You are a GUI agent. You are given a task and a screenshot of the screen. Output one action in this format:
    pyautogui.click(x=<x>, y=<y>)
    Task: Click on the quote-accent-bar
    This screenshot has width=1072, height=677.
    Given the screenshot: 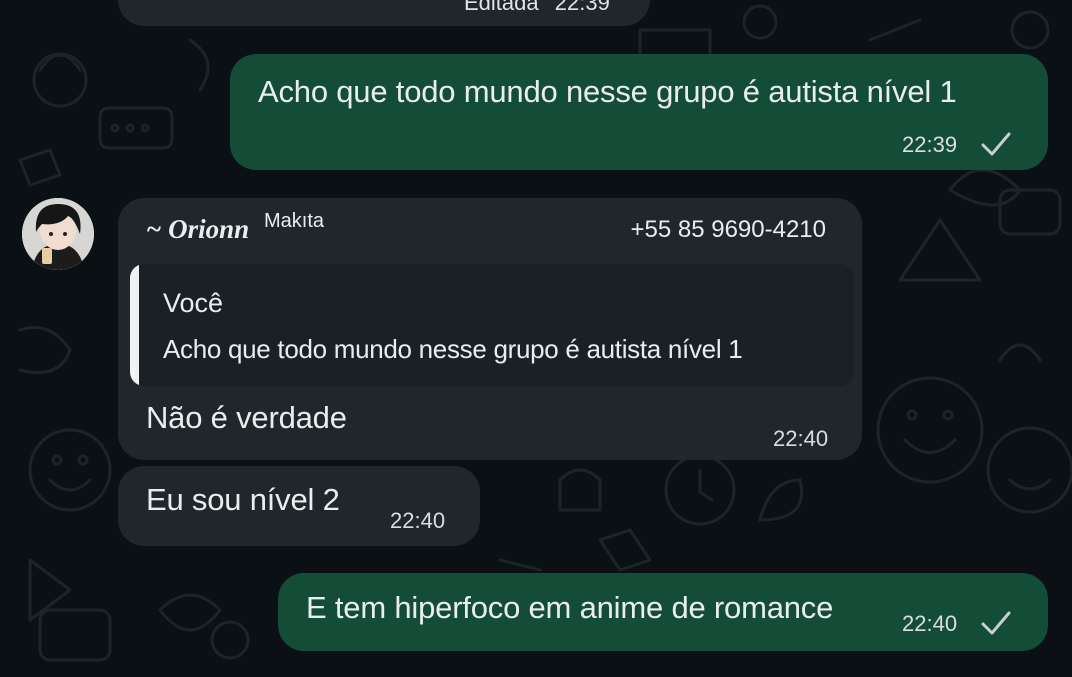 What is the action you would take?
    pyautogui.click(x=134, y=325)
    